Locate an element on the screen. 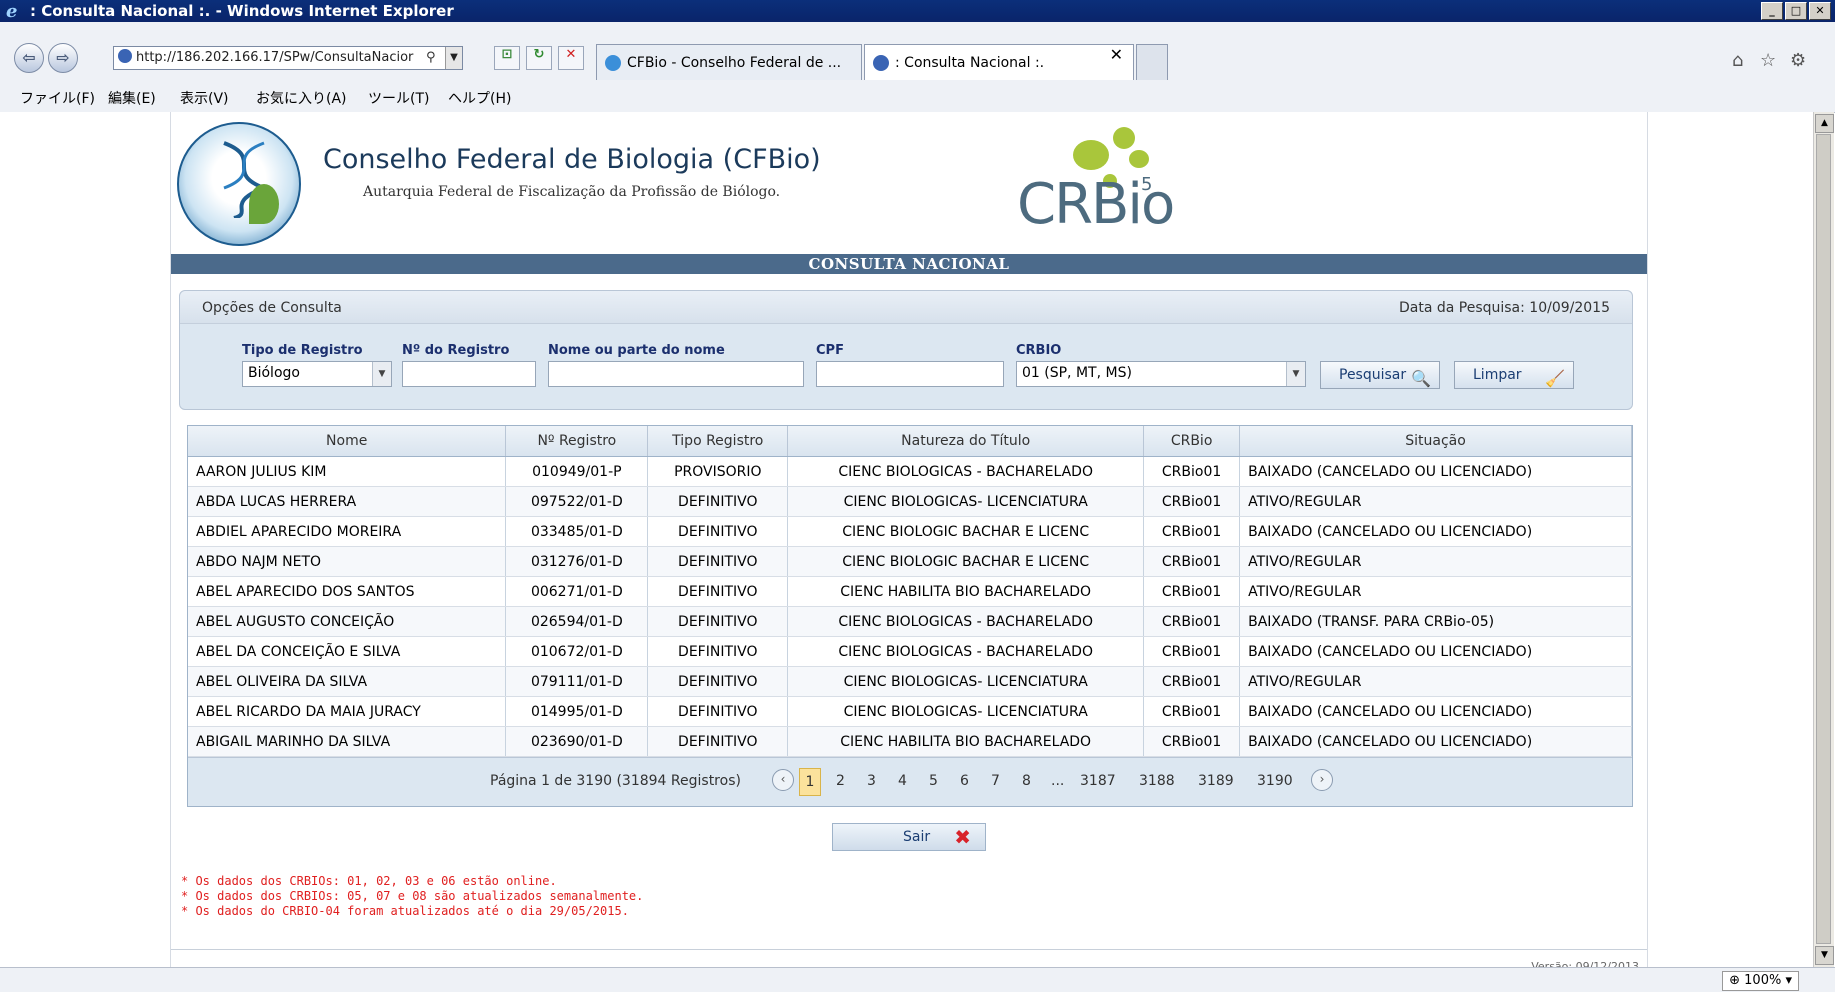 This screenshot has width=1835, height=992. numero-registro-input is located at coordinates (469, 374).